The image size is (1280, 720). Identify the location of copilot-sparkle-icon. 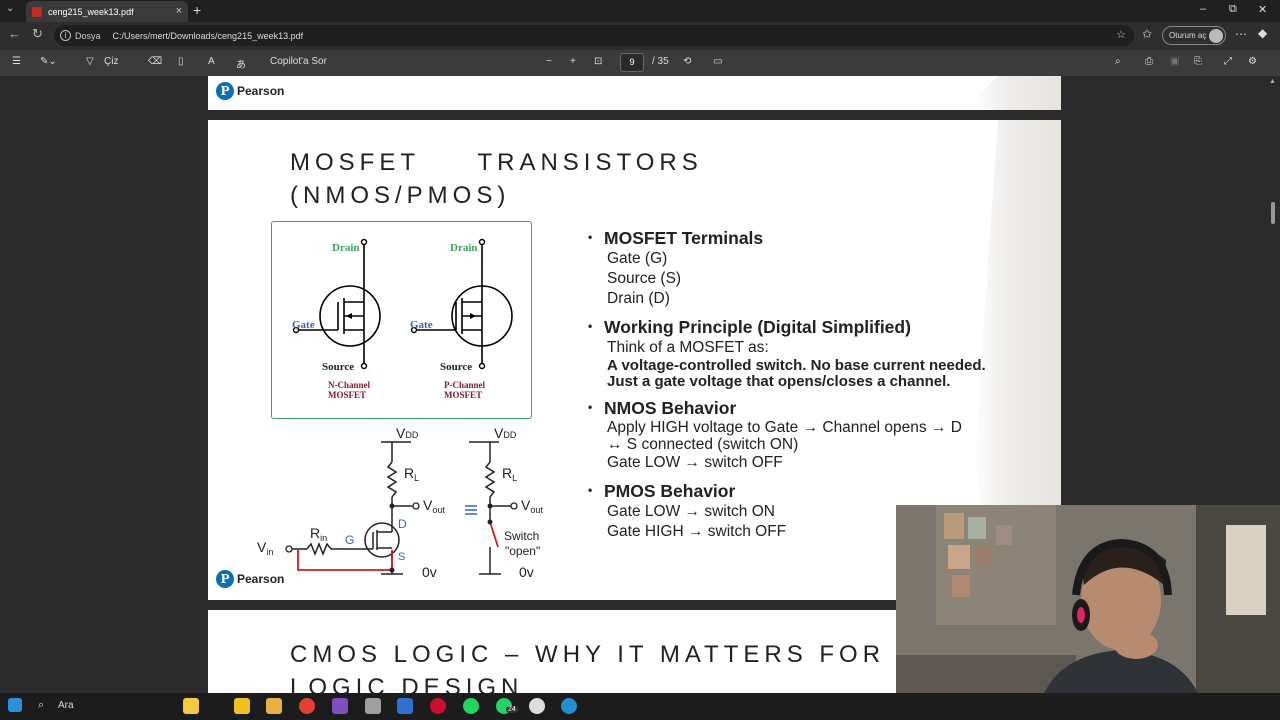
(191, 706).